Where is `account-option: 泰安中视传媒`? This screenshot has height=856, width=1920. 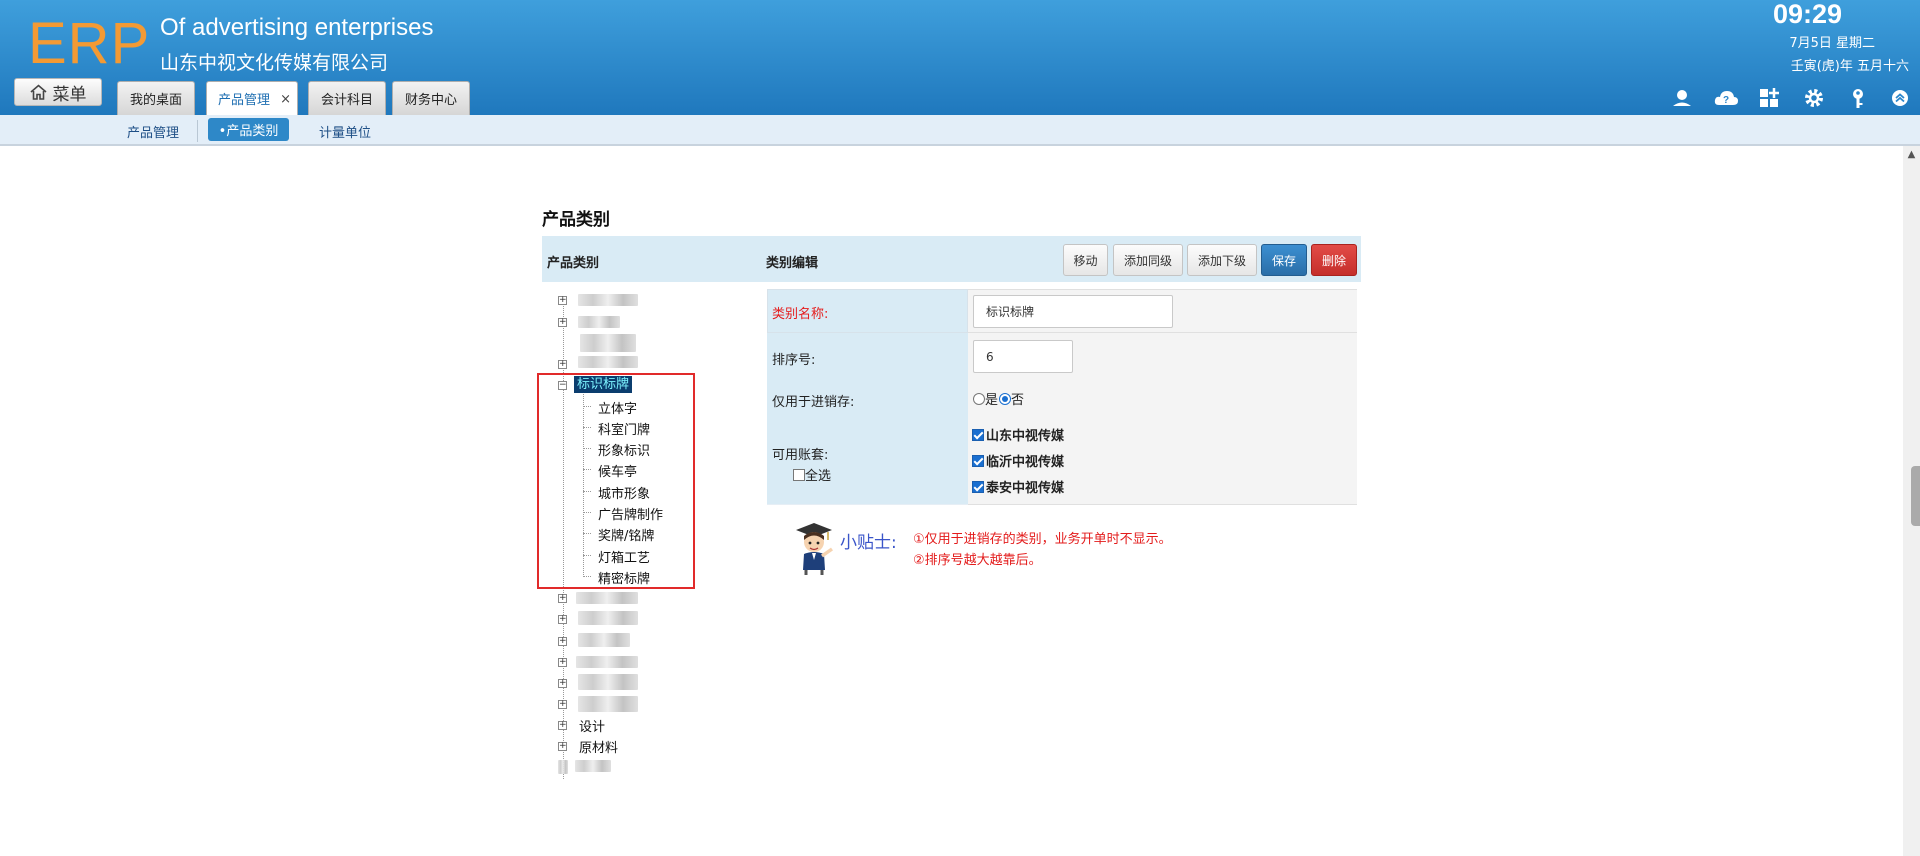
account-option: 泰安中视传媒 is located at coordinates (1018, 486).